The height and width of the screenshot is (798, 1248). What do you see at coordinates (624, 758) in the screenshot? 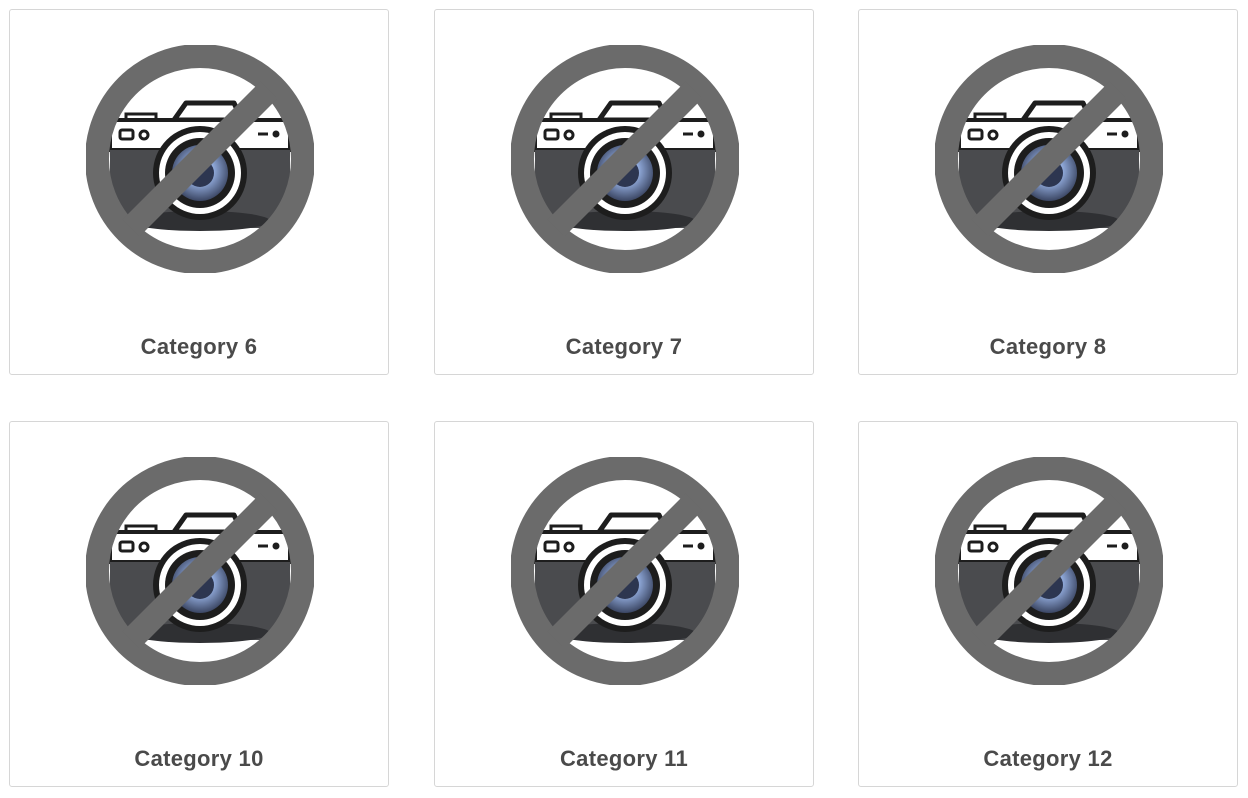
I see `category-label: Category 11` at bounding box center [624, 758].